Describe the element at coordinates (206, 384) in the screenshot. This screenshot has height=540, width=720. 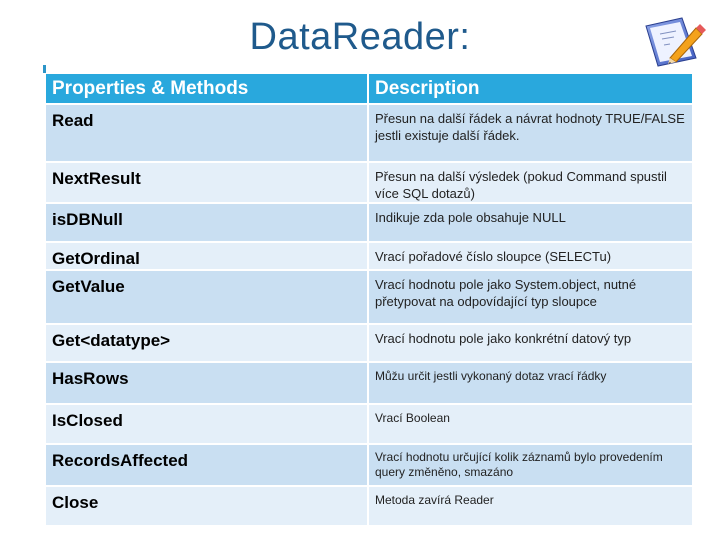
I see `property-name: HasRows` at that location.